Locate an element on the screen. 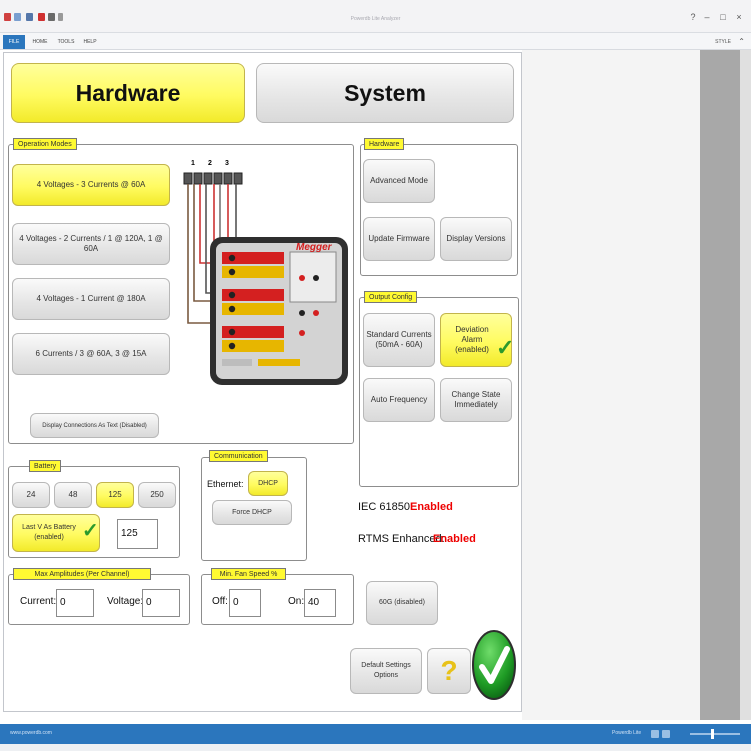  tab-file: FILE is located at coordinates (14, 42).